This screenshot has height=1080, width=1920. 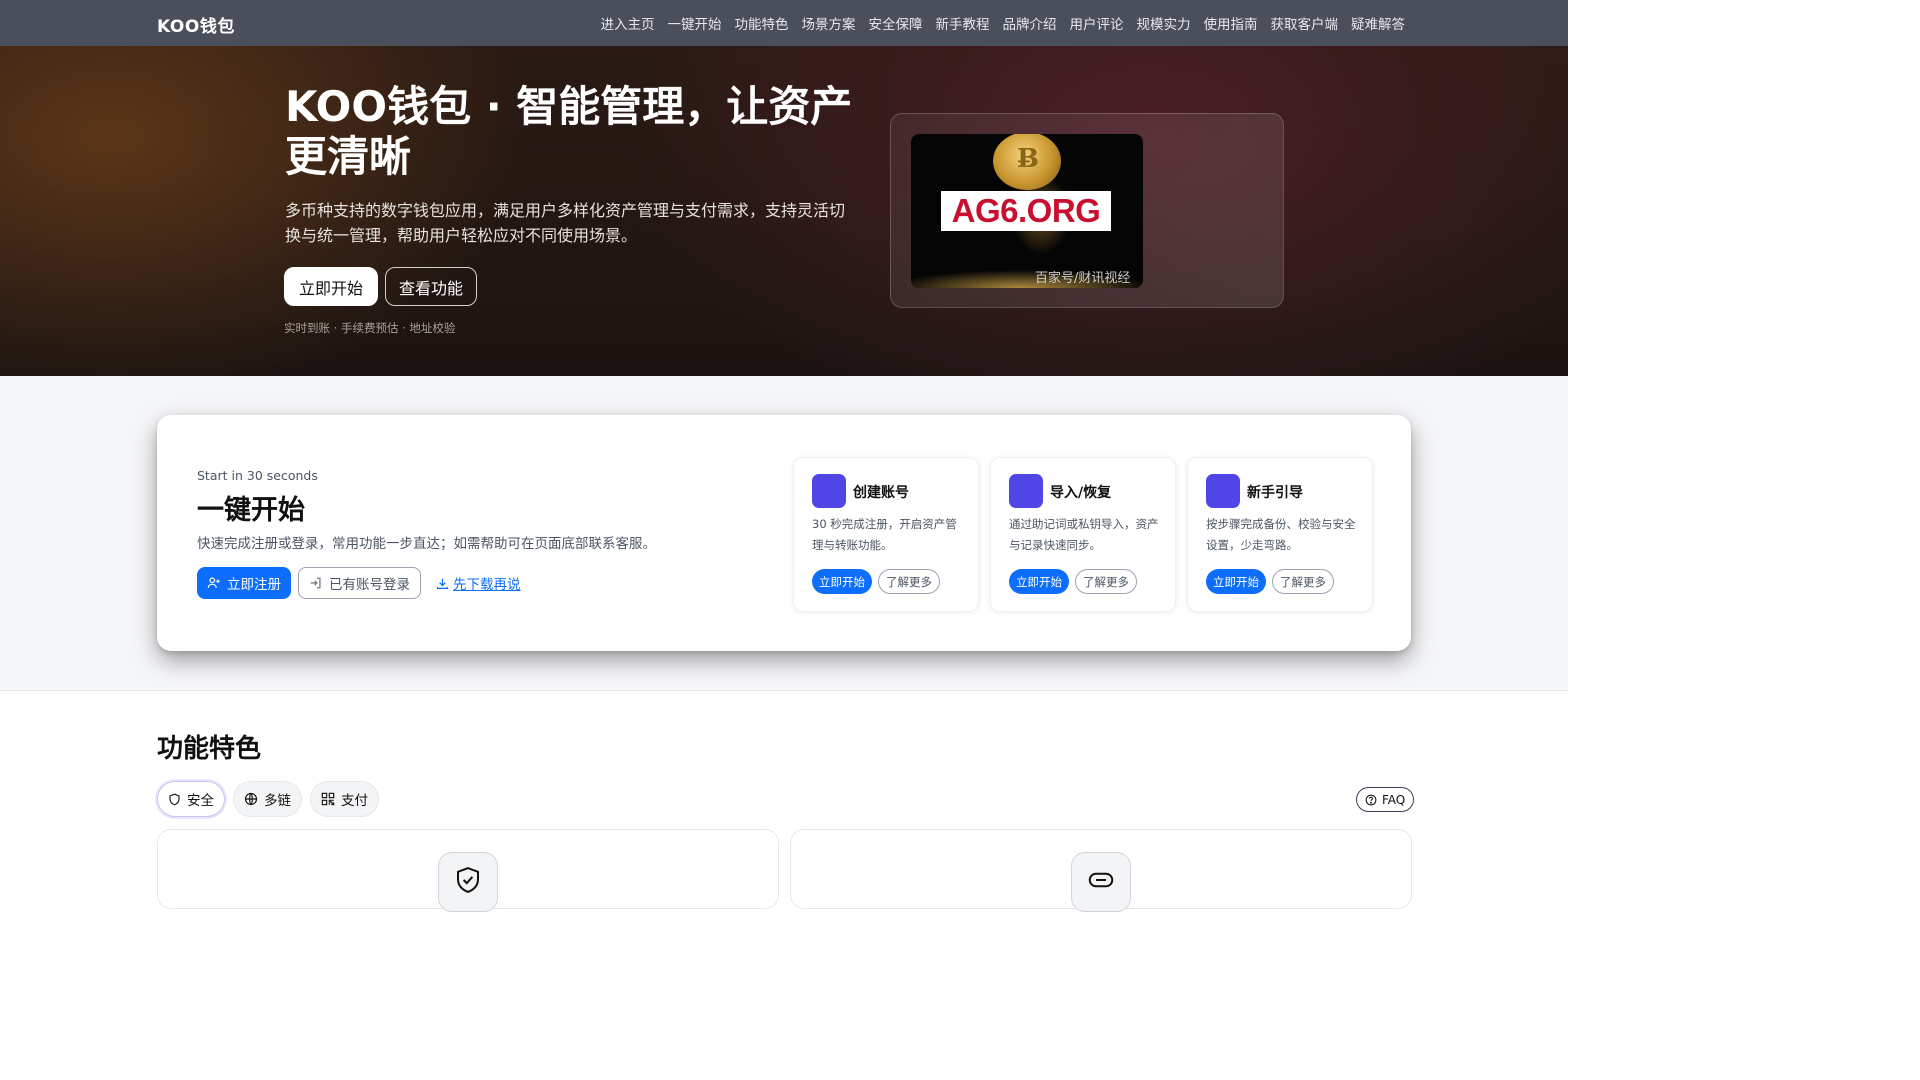 What do you see at coordinates (354, 801) in the screenshot?
I see `tab-label: 支付` at bounding box center [354, 801].